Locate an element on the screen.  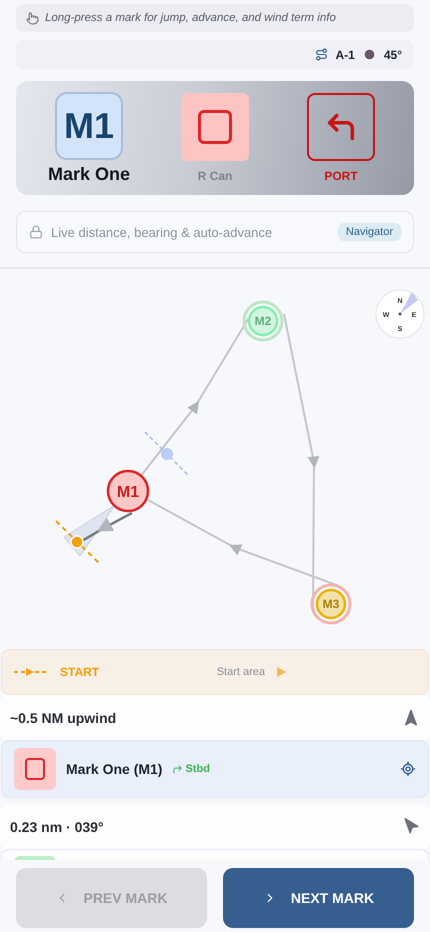
locate-icon is located at coordinates (408, 769).